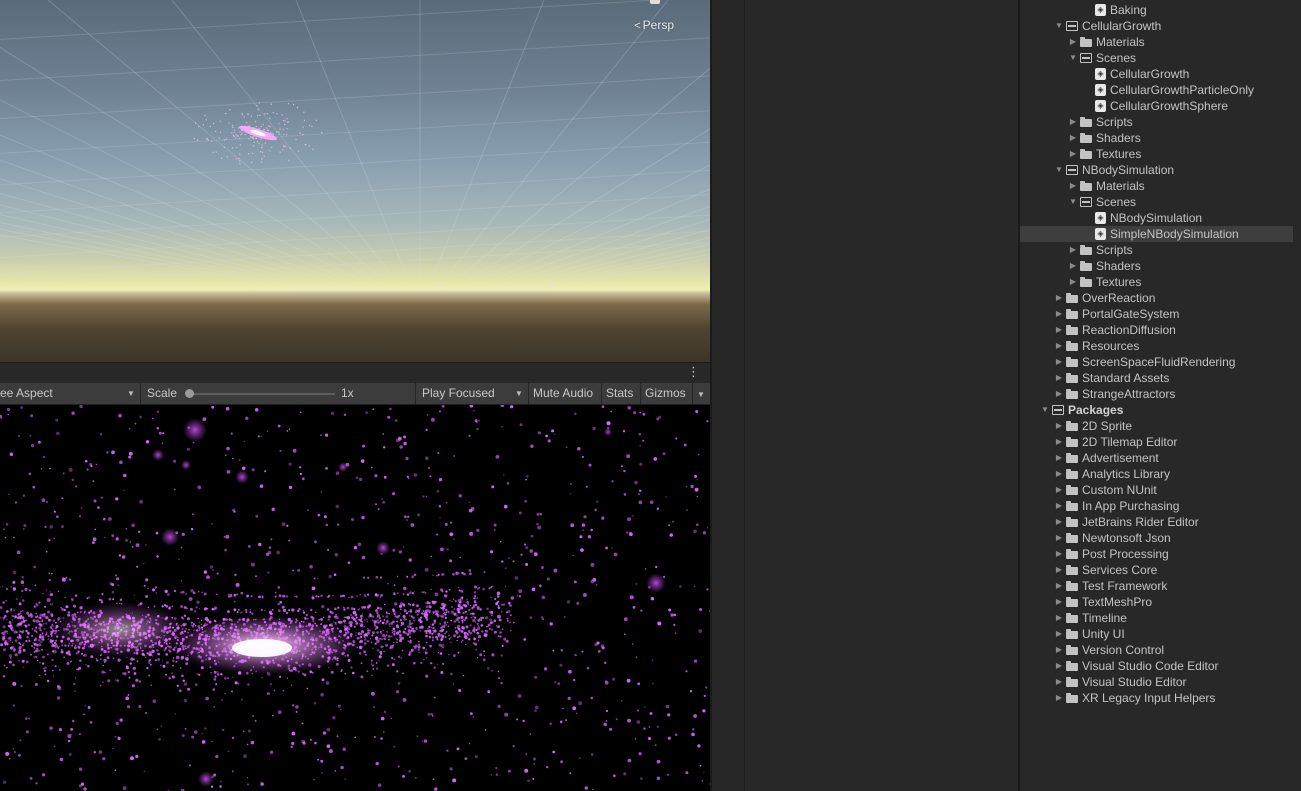 The width and height of the screenshot is (1301, 791). I want to click on folder-item: ▶ Timeline, so click(1156, 618).